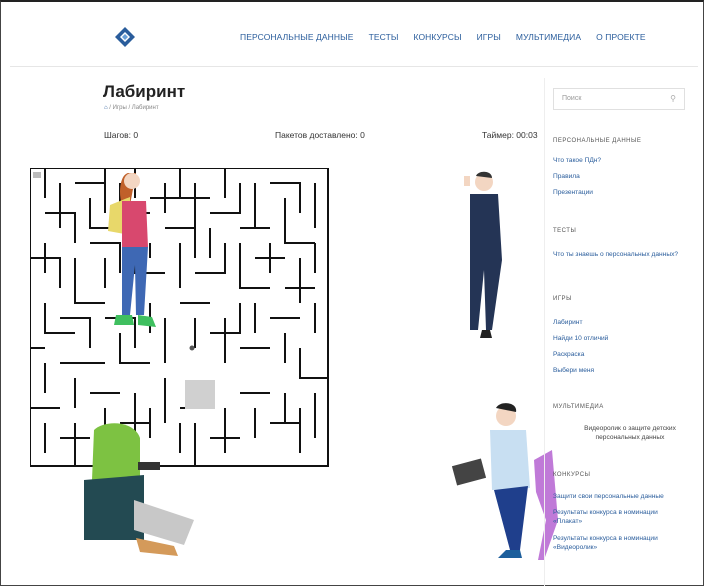 The image size is (706, 588). I want to click on hooded-teen-illustration, so click(139, 489).